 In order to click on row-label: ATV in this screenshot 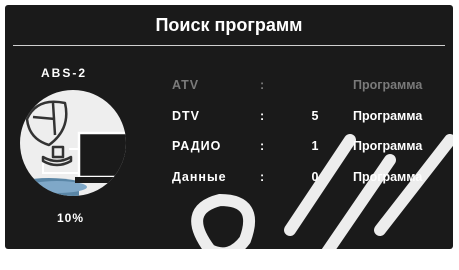, I will do `click(186, 85)`.